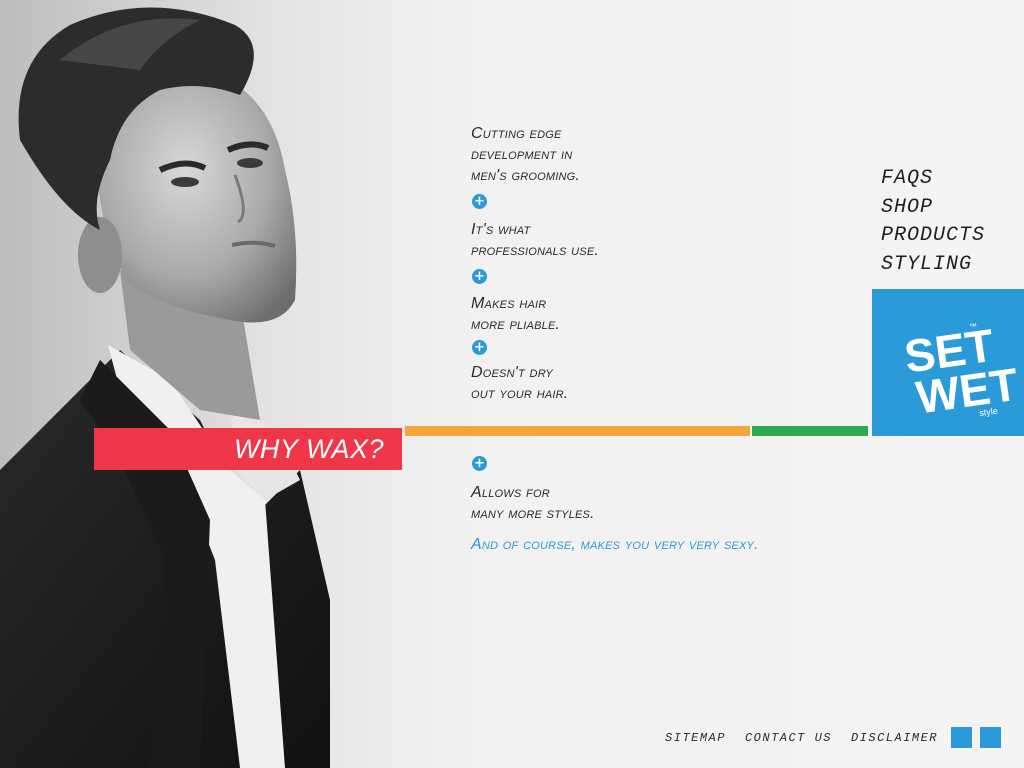  Describe the element at coordinates (522, 154) in the screenshot. I see `feature-1-line-2: development in` at that location.